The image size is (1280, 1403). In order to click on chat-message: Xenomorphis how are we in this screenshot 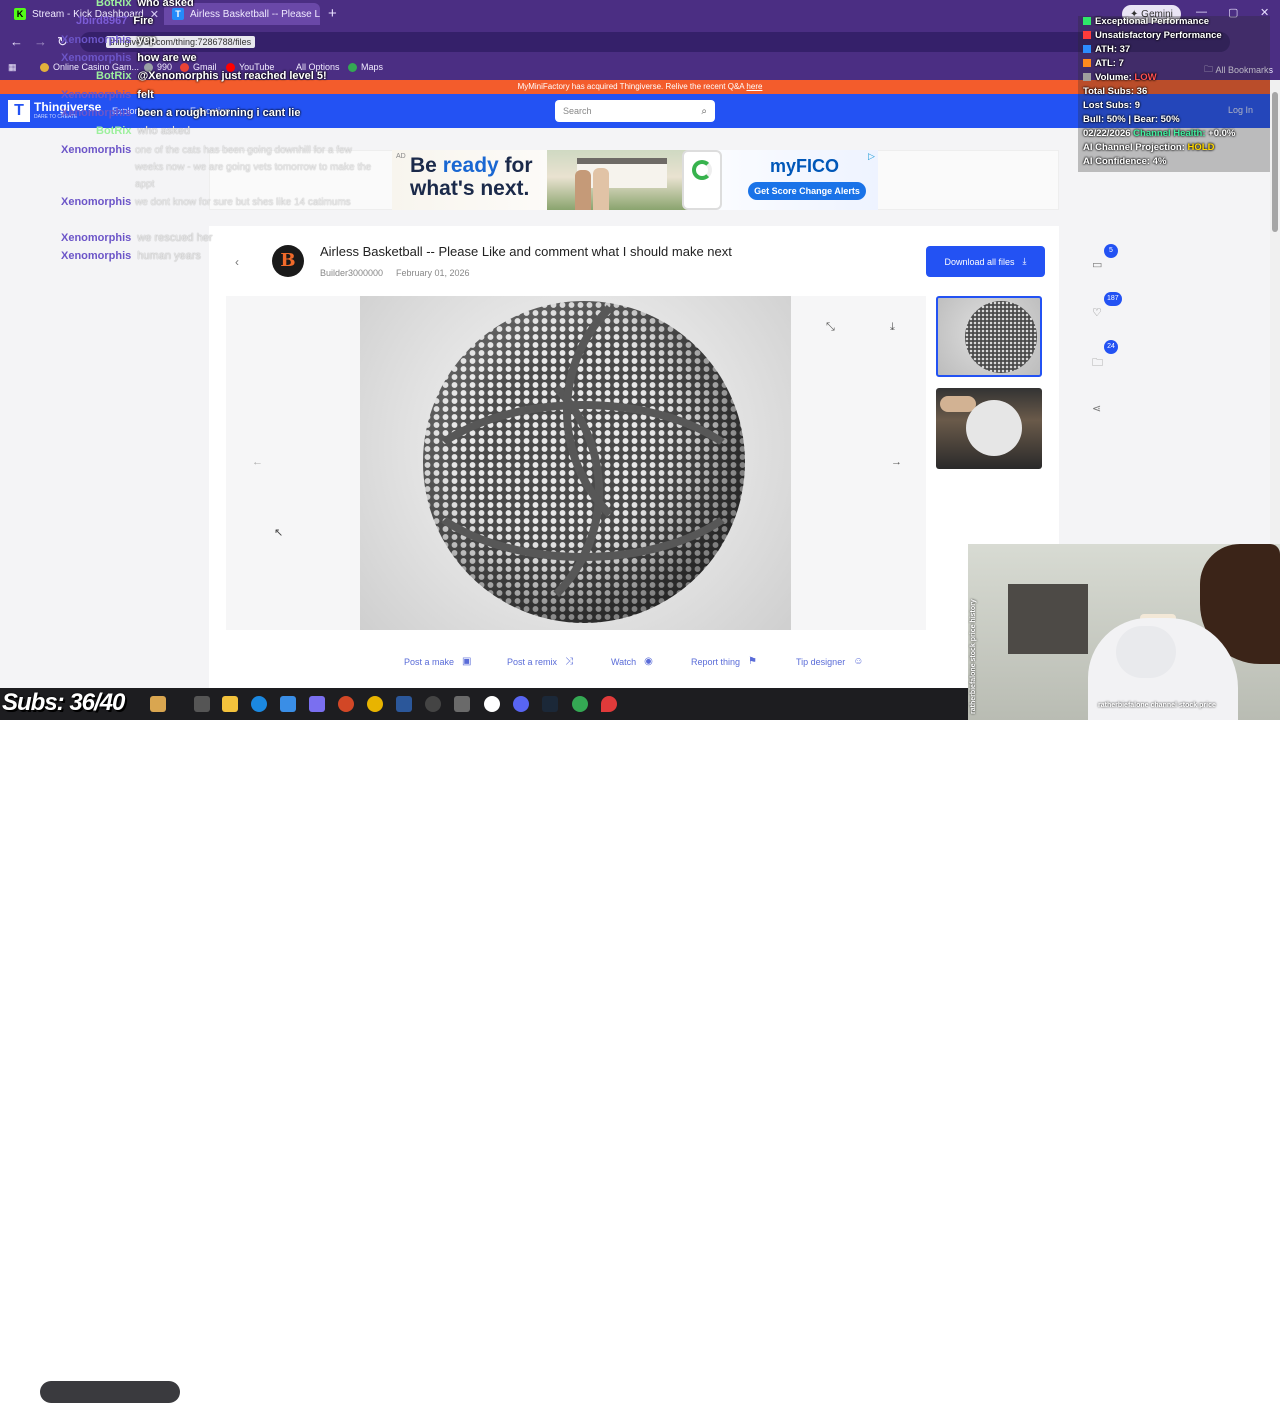, I will do `click(129, 58)`.